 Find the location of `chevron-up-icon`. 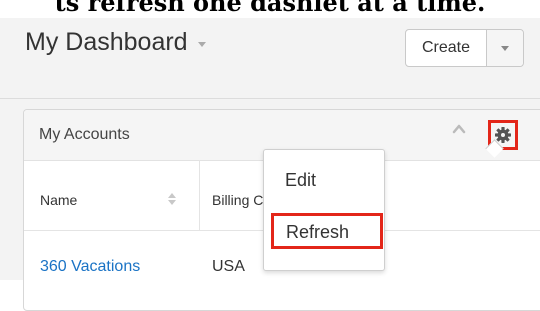

chevron-up-icon is located at coordinates (459, 129).